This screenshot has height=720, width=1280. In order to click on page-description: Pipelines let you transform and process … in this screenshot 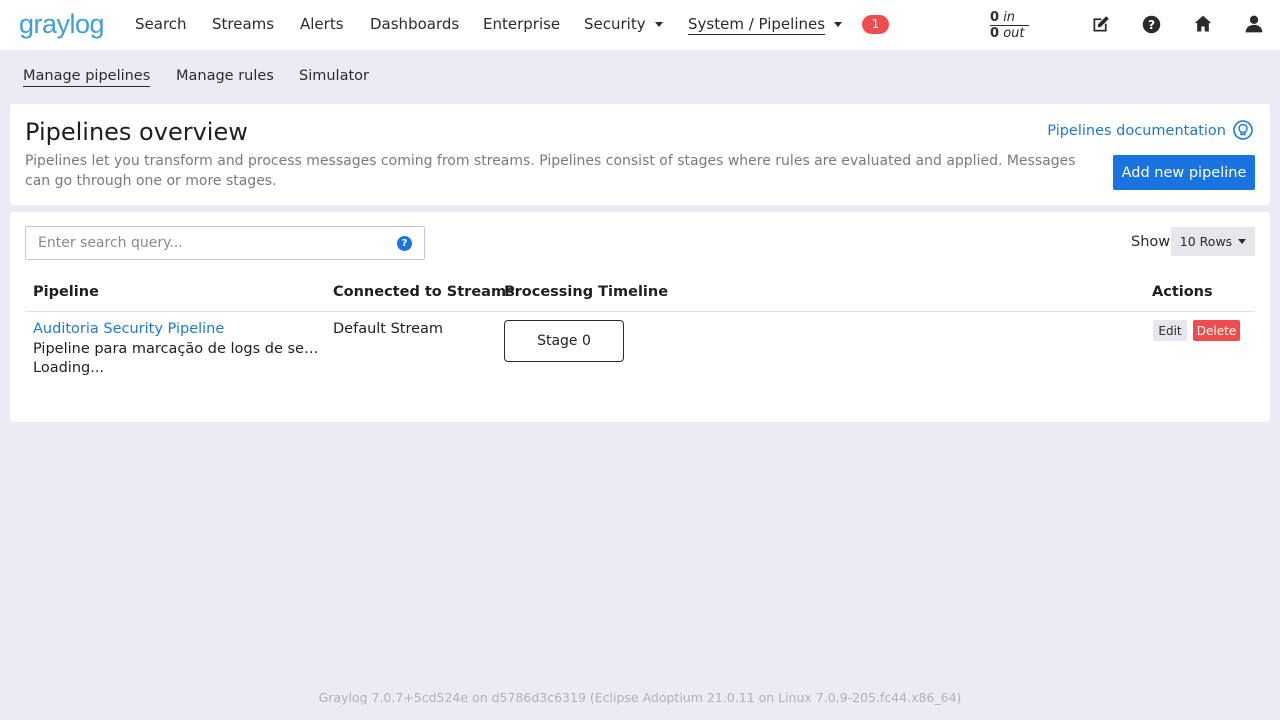, I will do `click(550, 171)`.